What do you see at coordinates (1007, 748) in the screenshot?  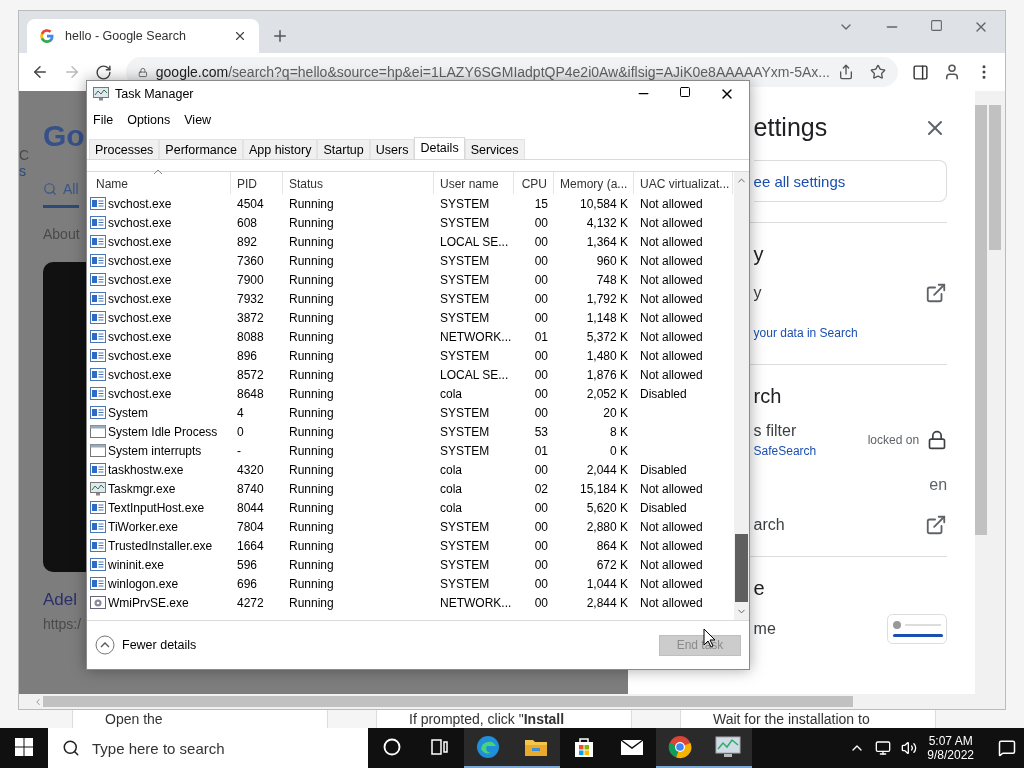 I see `notifications-icon` at bounding box center [1007, 748].